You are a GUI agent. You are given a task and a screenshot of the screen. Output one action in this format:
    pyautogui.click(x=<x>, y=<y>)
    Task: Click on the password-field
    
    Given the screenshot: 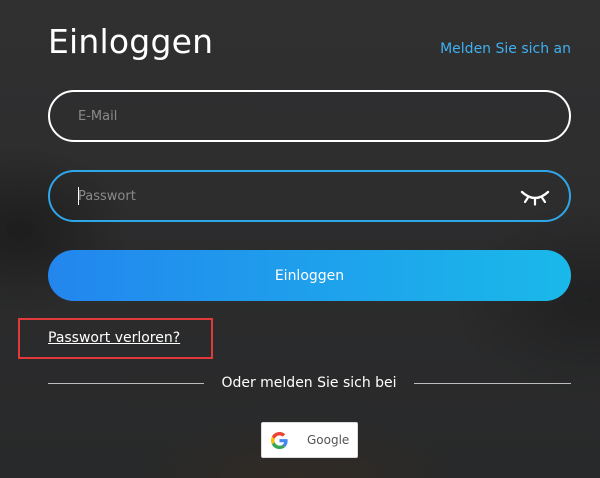 What is the action you would take?
    pyautogui.click(x=309, y=196)
    